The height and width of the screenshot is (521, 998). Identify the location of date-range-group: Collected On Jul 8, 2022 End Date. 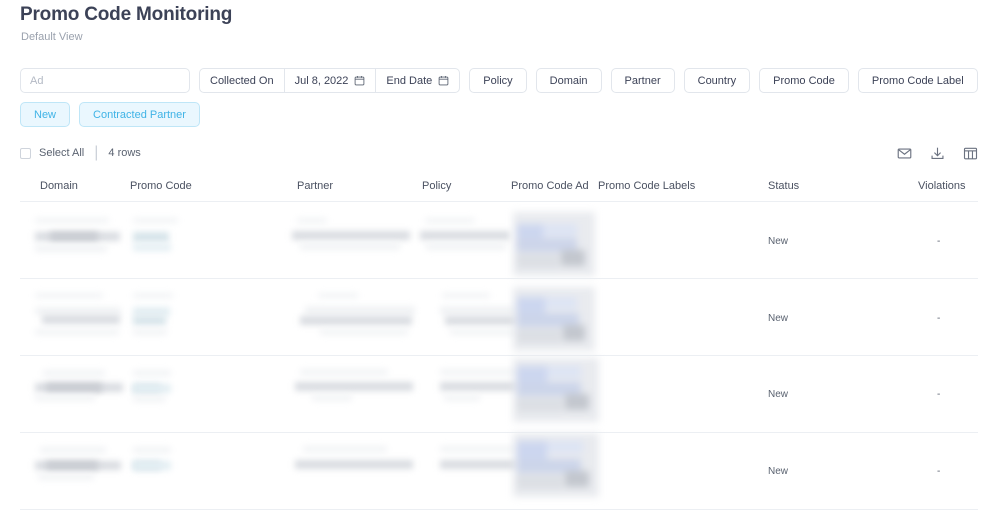
(330, 80).